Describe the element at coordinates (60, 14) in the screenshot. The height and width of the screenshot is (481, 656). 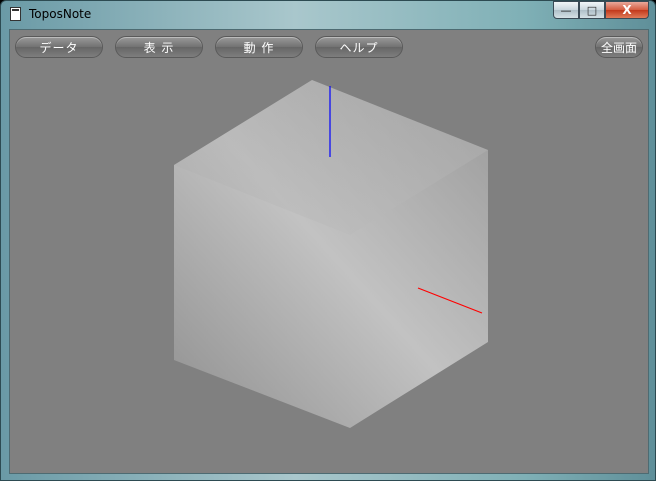
I see `window-title: ToposNote` at that location.